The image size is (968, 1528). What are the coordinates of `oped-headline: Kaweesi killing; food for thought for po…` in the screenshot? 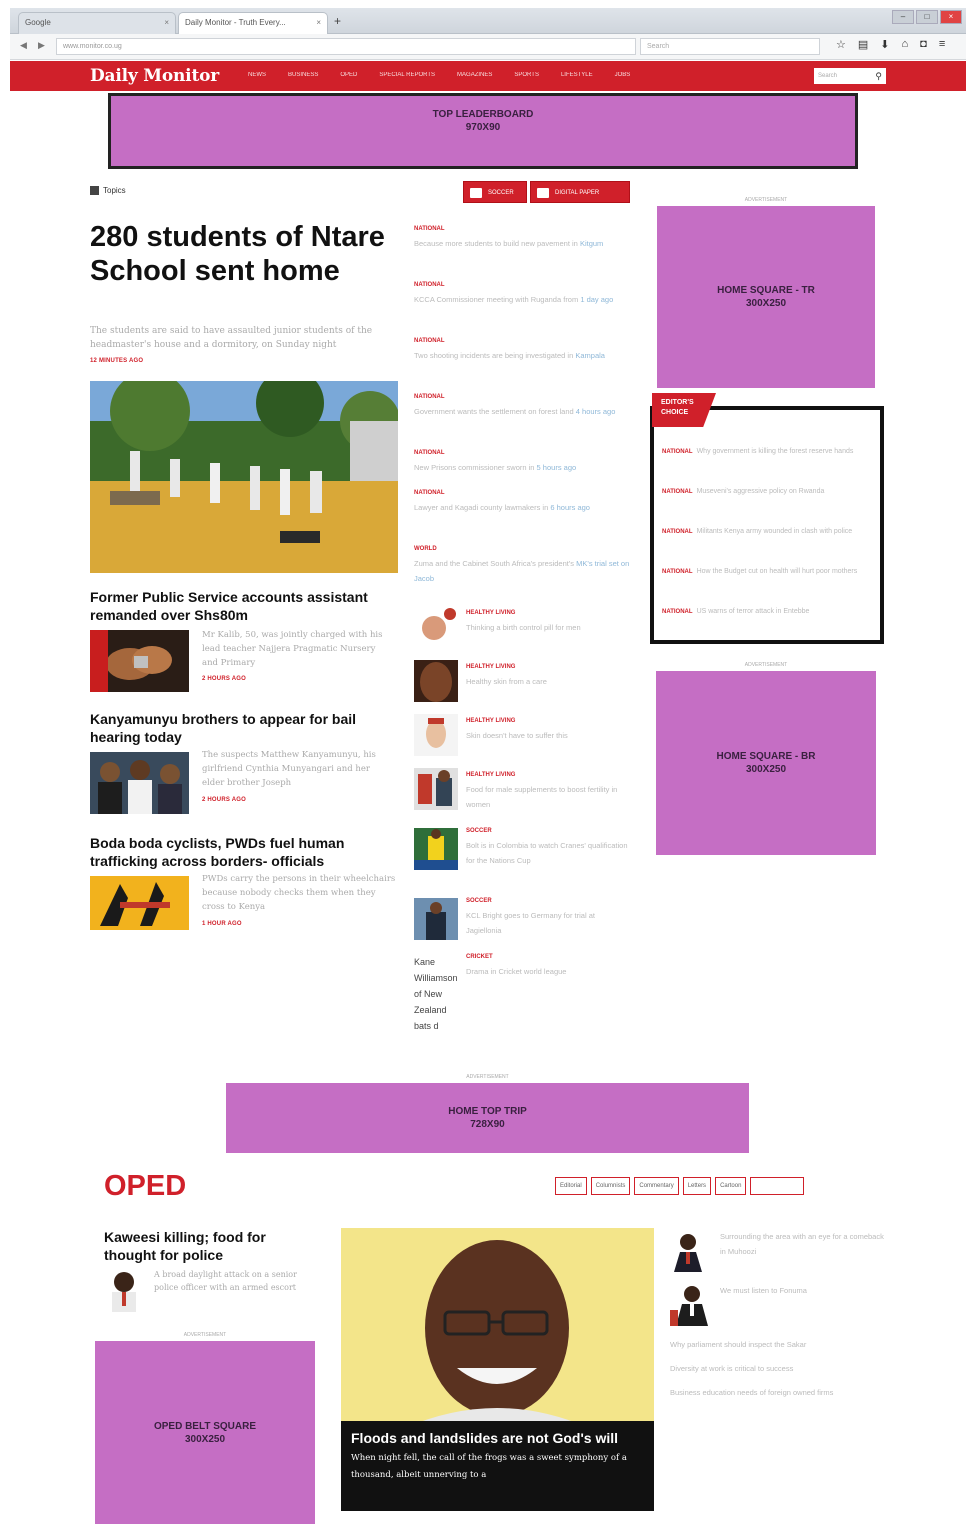 It's located at (209, 1246).